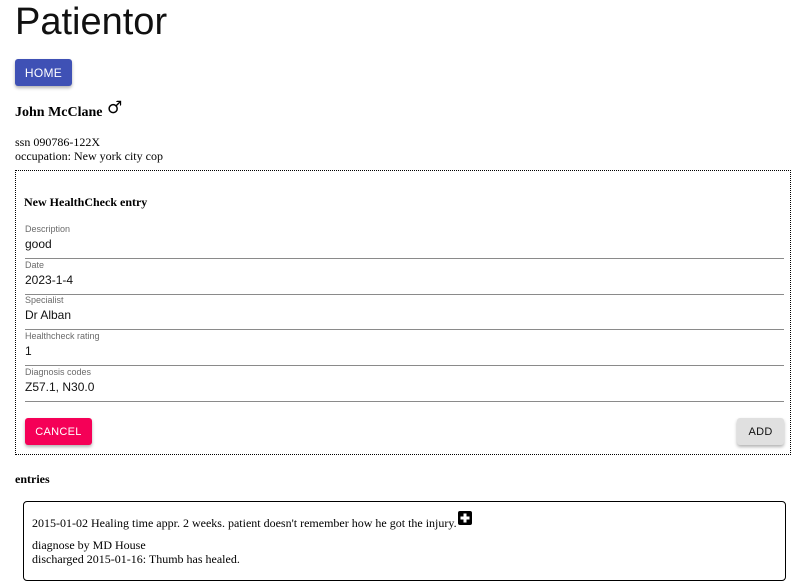 This screenshot has width=800, height=581. I want to click on cancel-button: CANCEL, so click(58, 431).